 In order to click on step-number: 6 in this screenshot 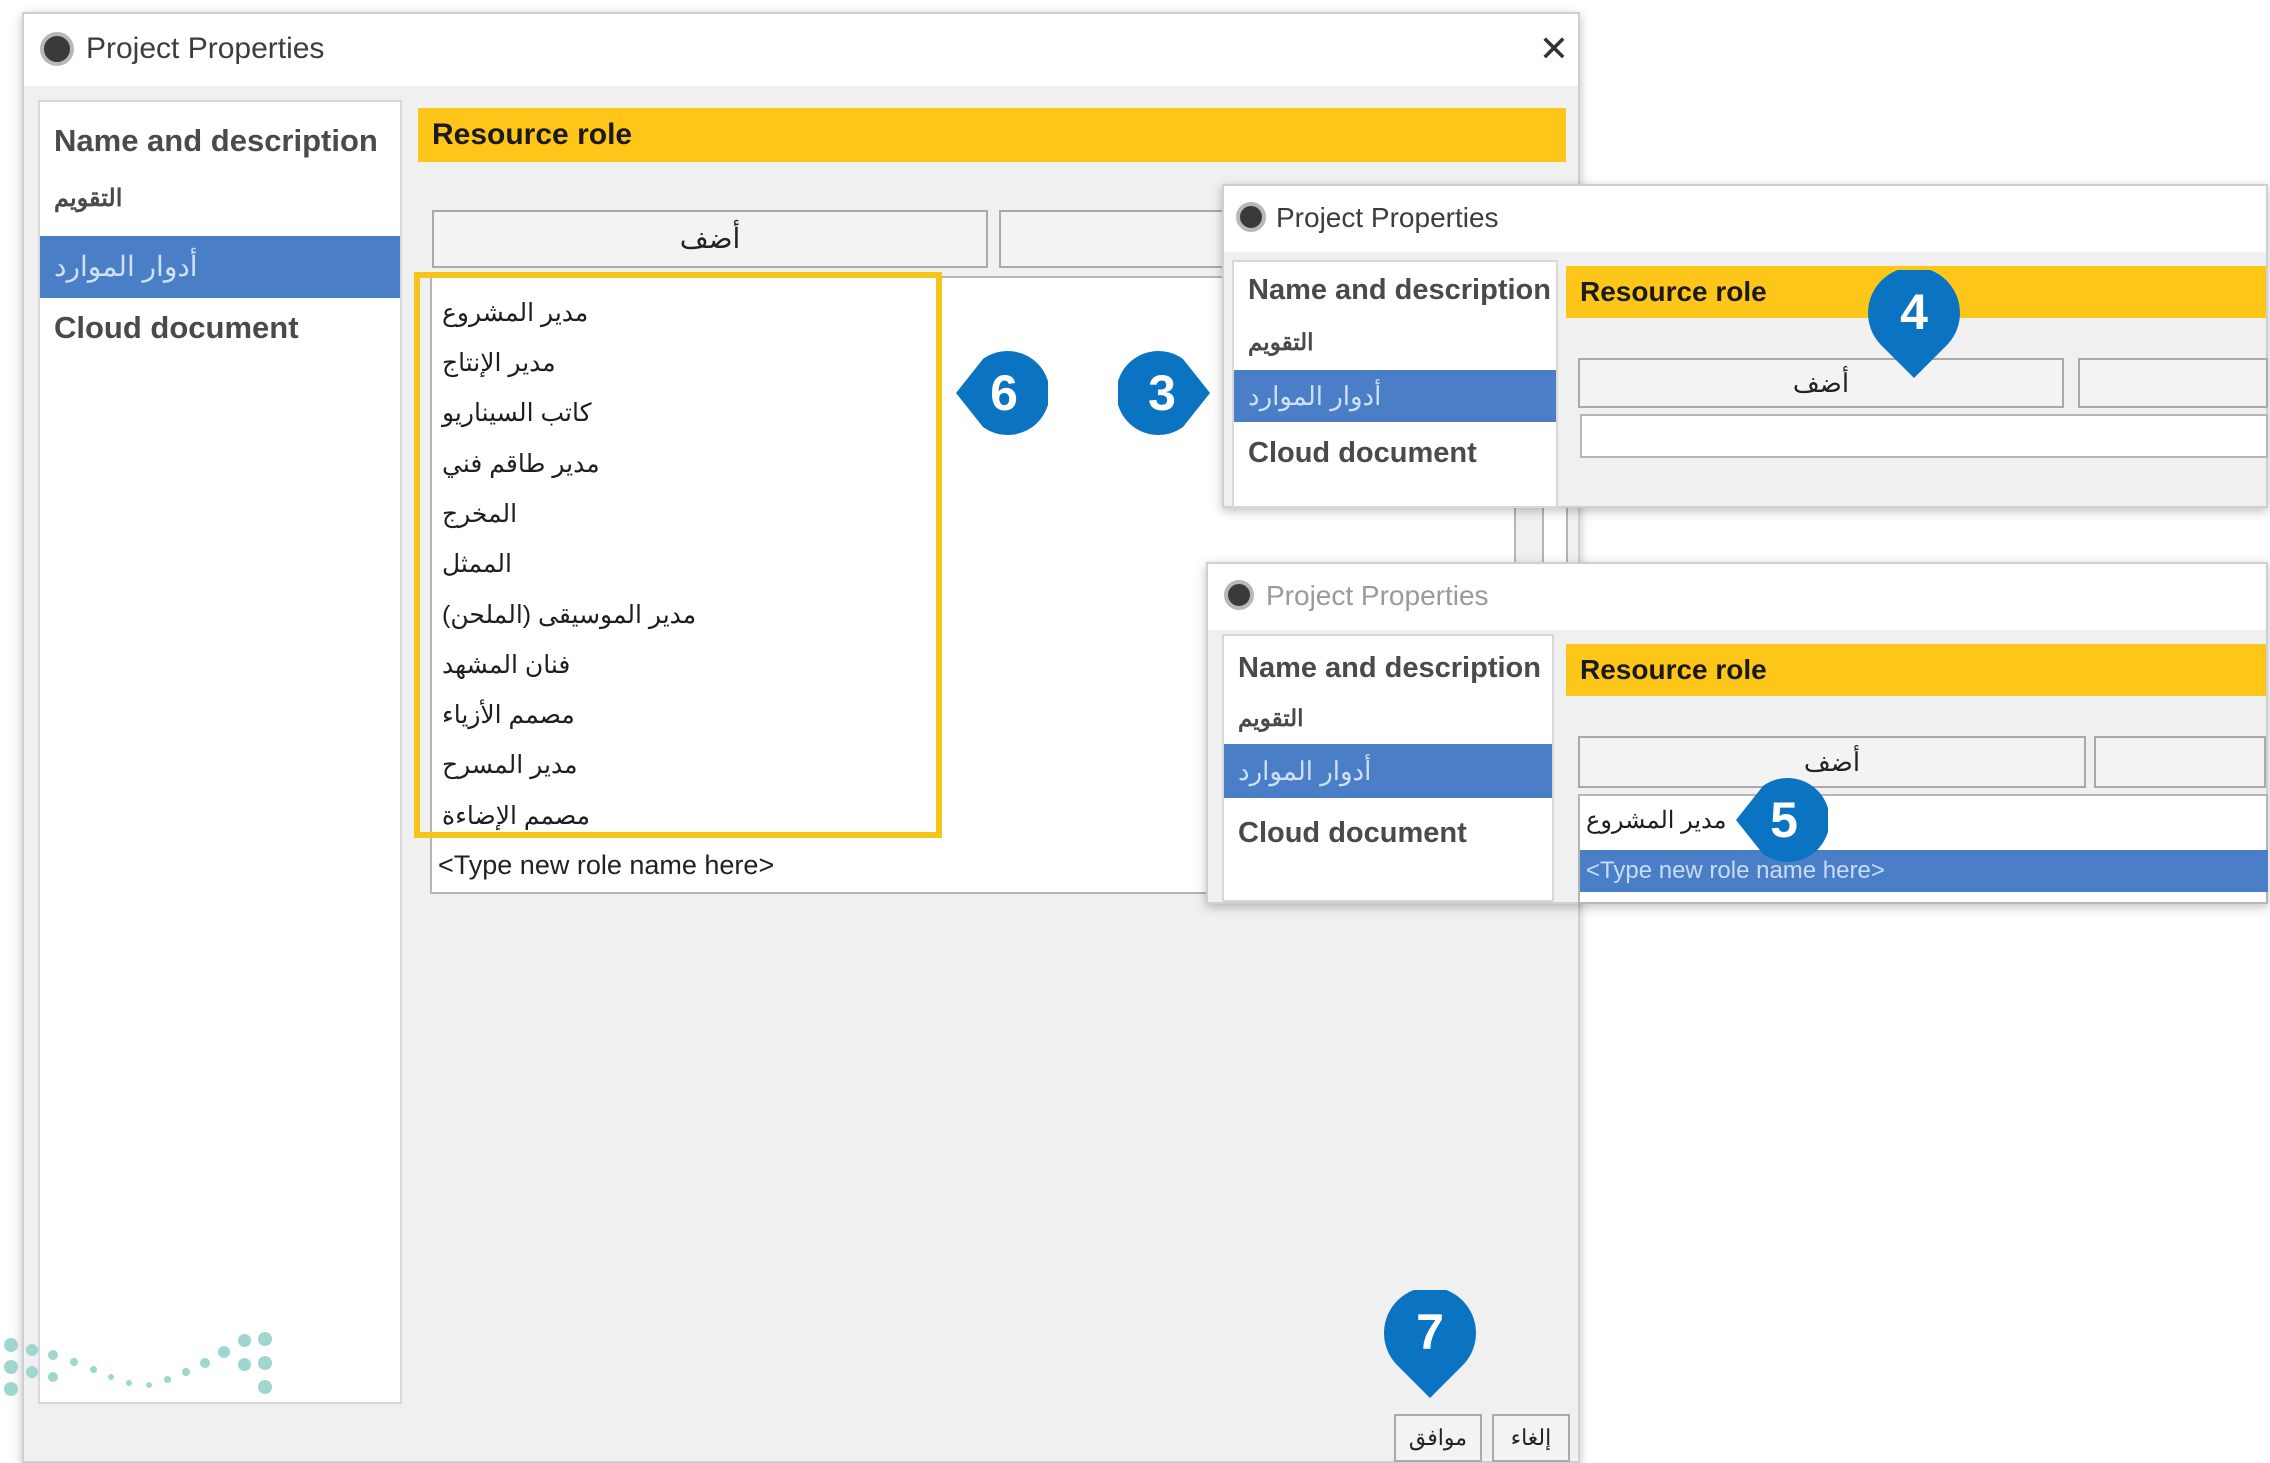, I will do `click(1004, 393)`.